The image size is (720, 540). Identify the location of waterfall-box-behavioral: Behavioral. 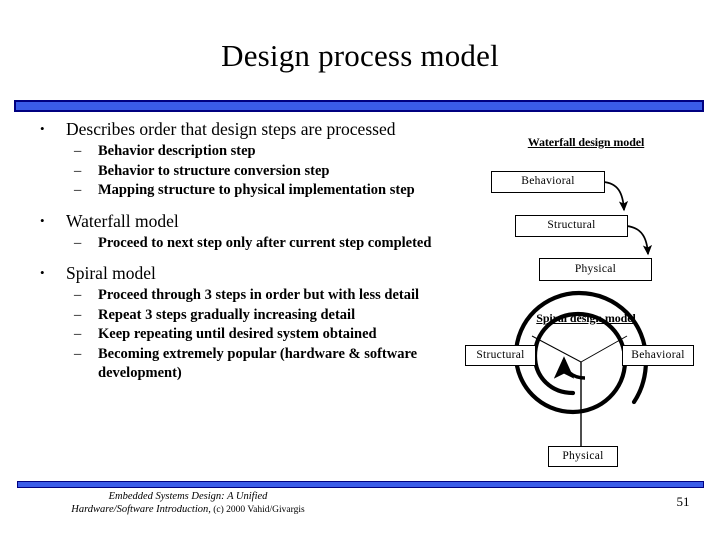
(548, 182).